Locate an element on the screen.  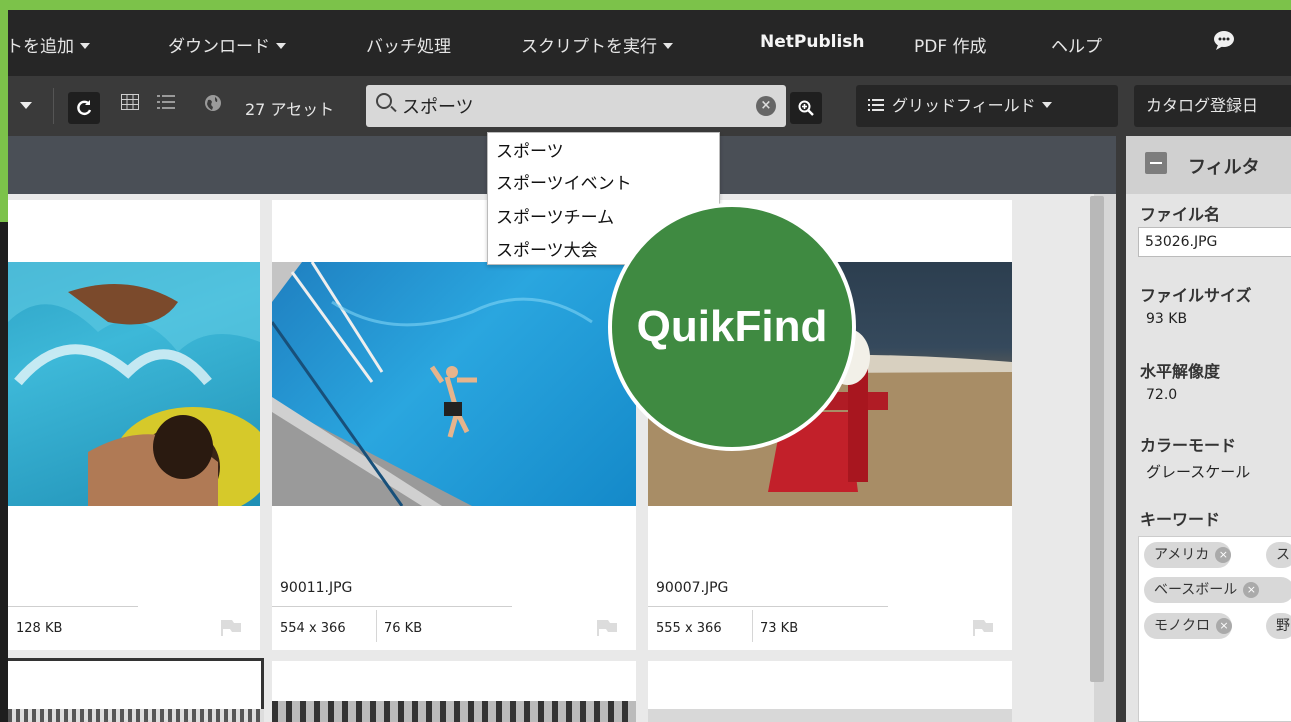
list-icon is located at coordinates (876, 105).